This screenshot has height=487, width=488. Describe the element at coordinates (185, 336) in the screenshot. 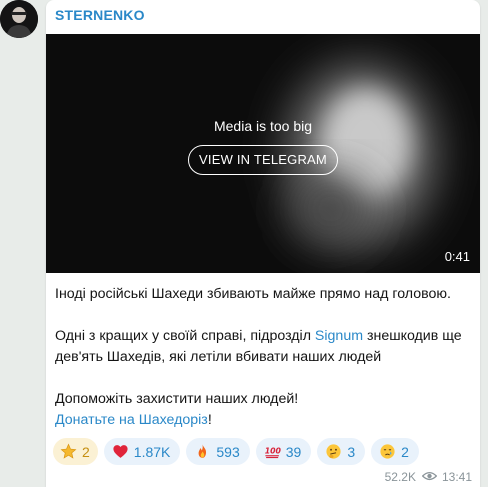

I see `paragraph-2-start: Одні з кращих у своїй справі, підрозділ` at that location.